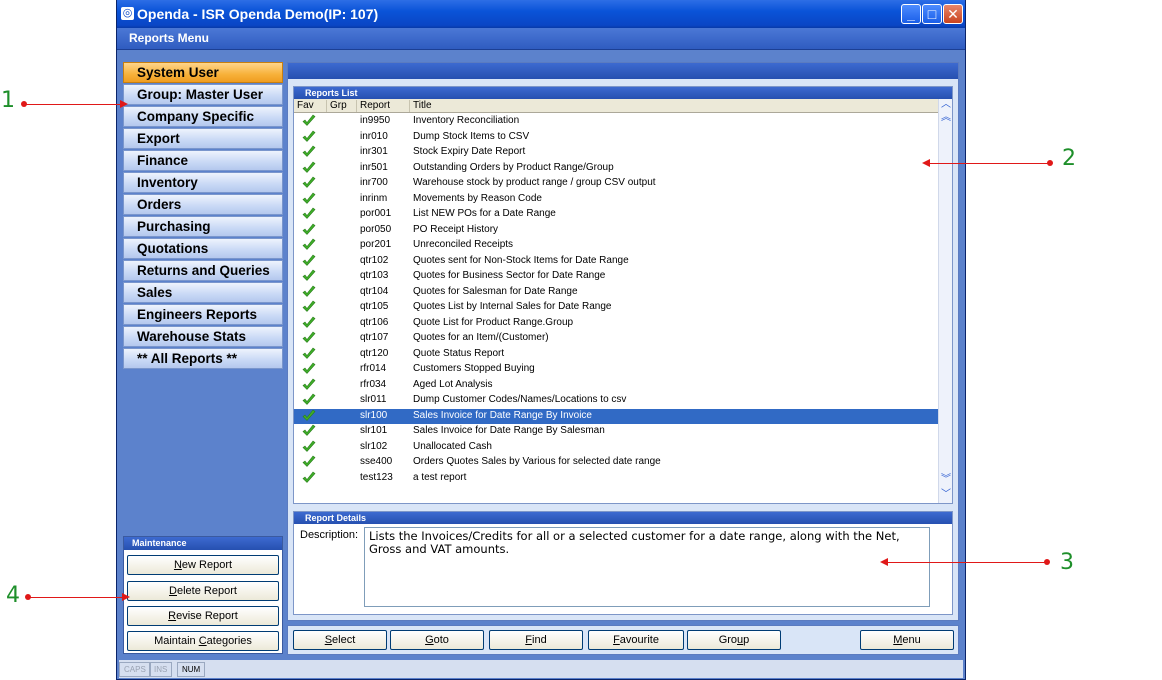 The image size is (1162, 680). What do you see at coordinates (623, 93) in the screenshot?
I see `reports-list-header: Reports List` at bounding box center [623, 93].